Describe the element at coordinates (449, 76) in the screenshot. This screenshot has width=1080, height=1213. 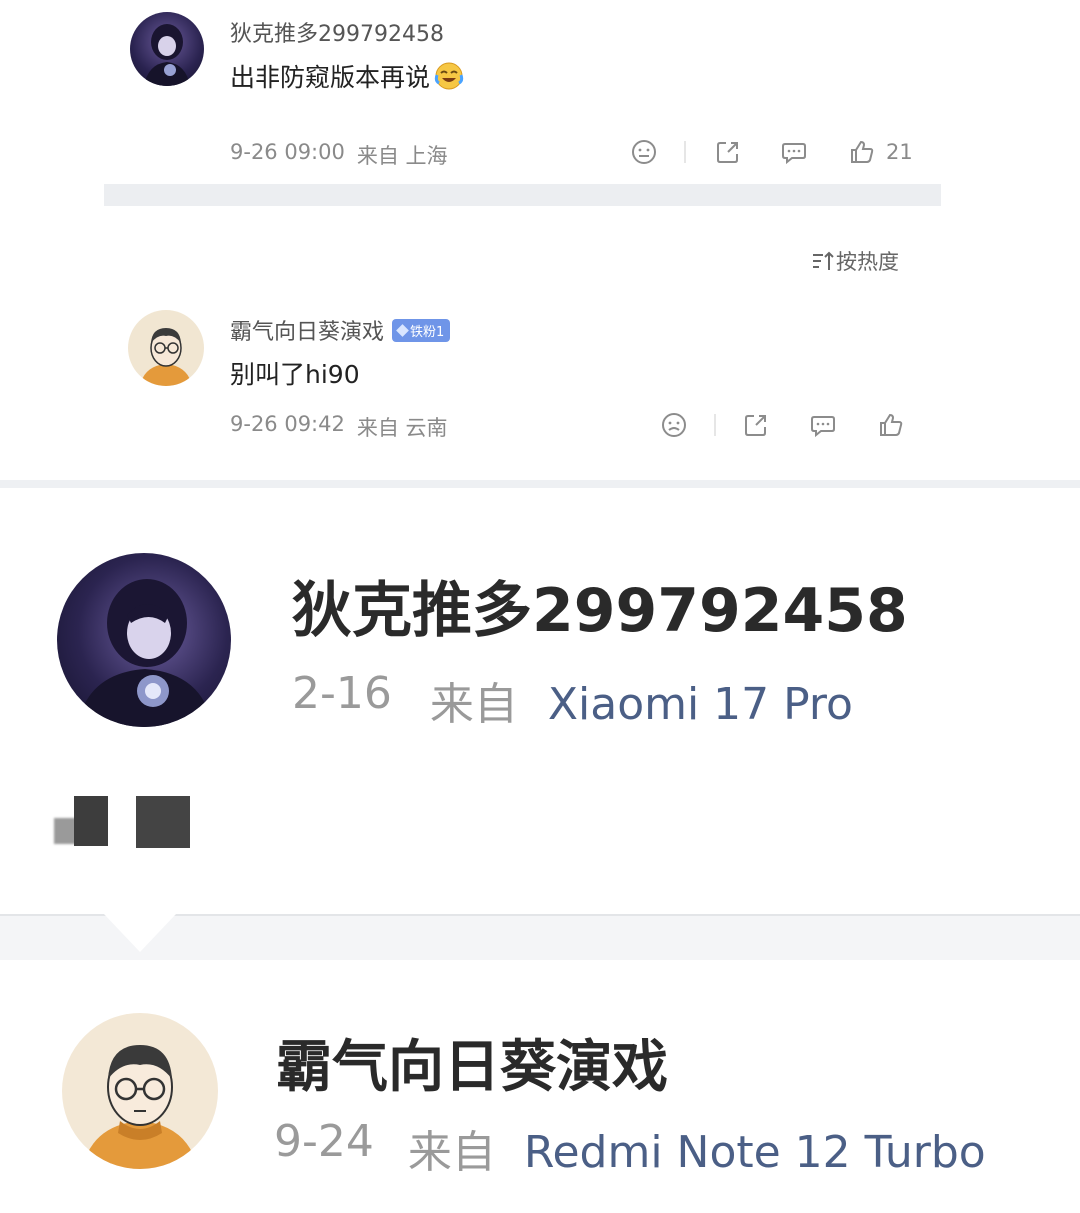
I see `crying-laughing-emoji-icon` at that location.